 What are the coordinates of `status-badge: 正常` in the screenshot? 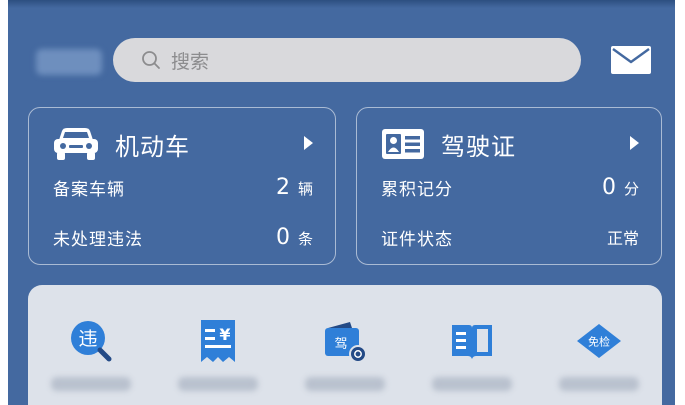 It's located at (622, 238).